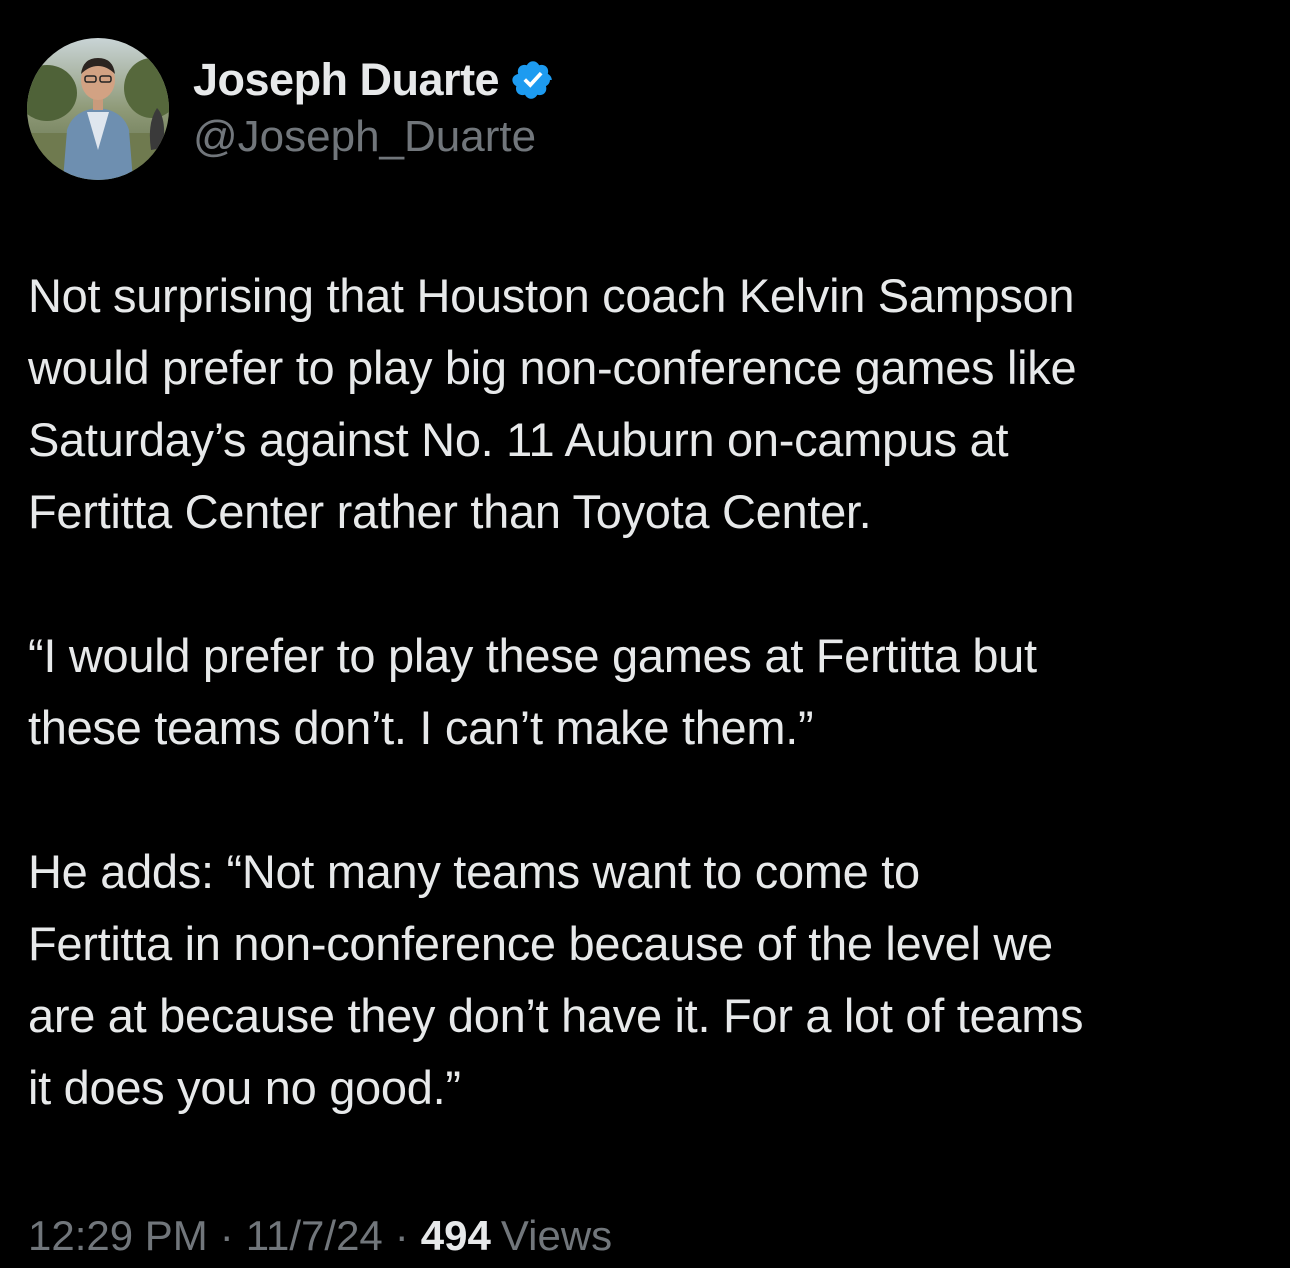 The image size is (1290, 1268). I want to click on name-row: Joseph Duarte, so click(374, 80).